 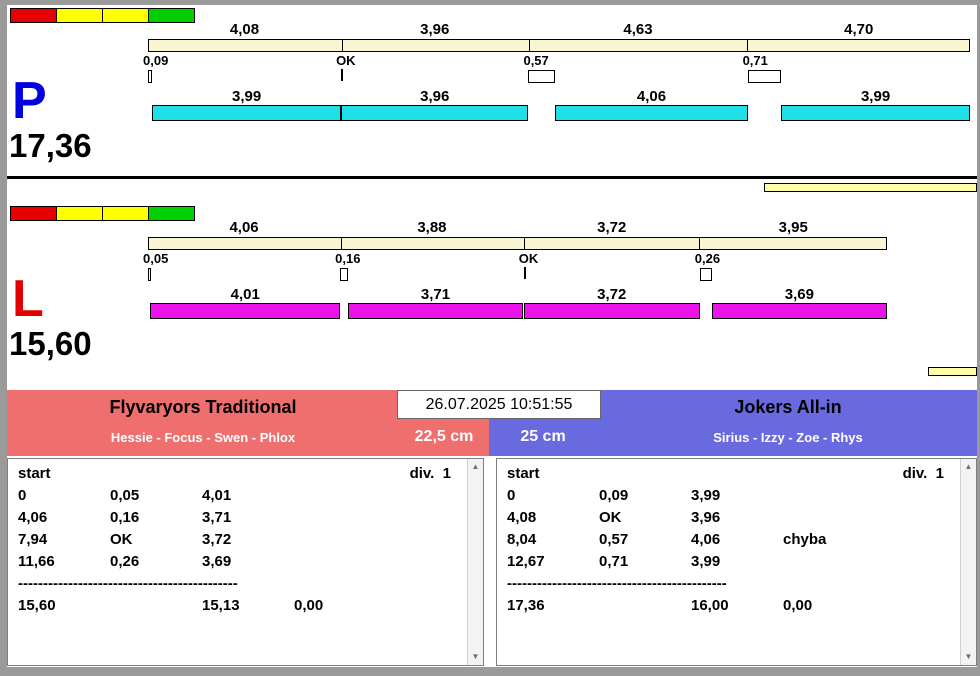 I want to click on table-total-cell: 17,36, so click(x=526, y=605).